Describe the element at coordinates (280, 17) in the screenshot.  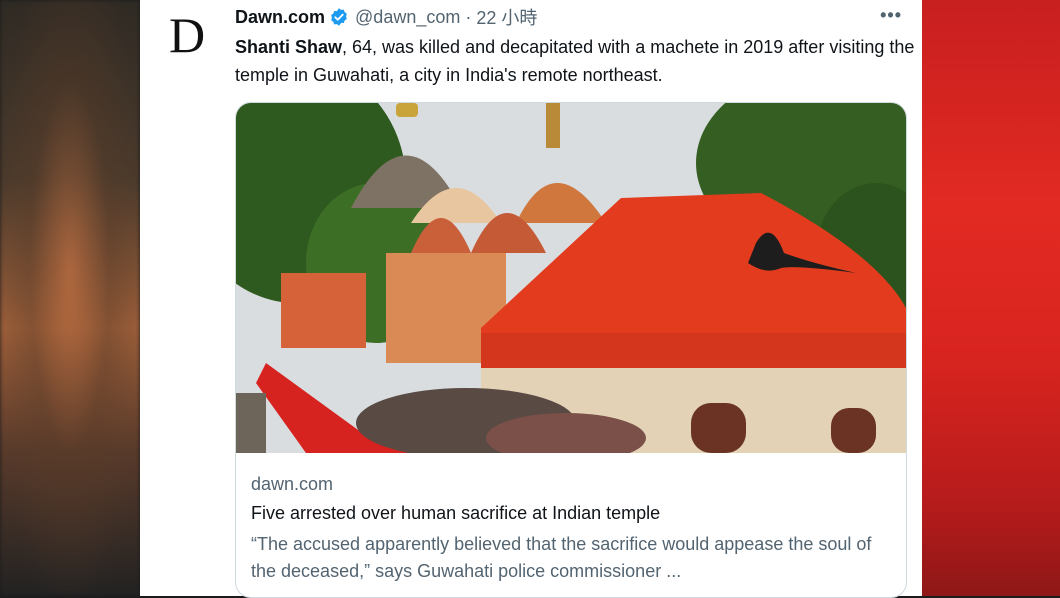
I see `author-name: Dawn.com` at that location.